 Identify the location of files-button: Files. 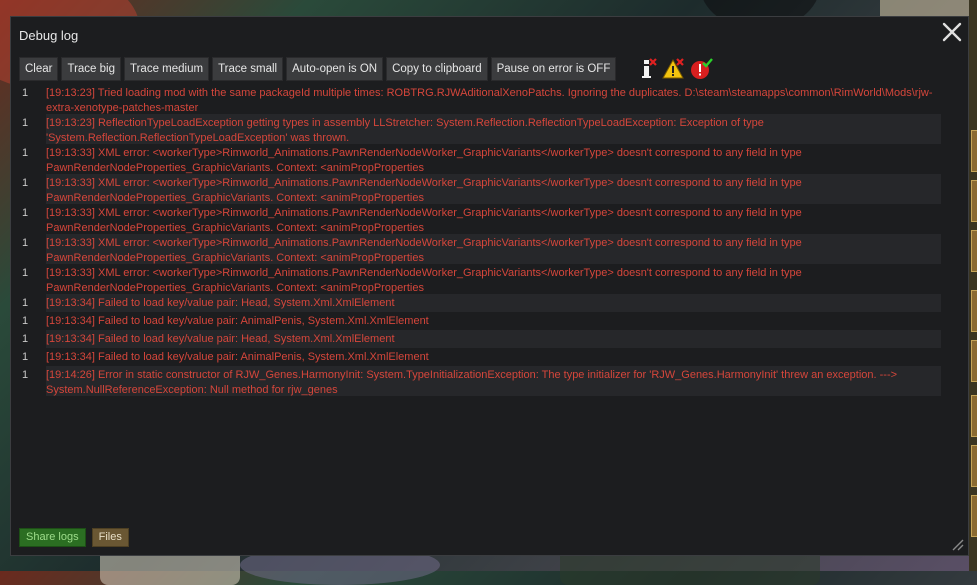
(110, 537).